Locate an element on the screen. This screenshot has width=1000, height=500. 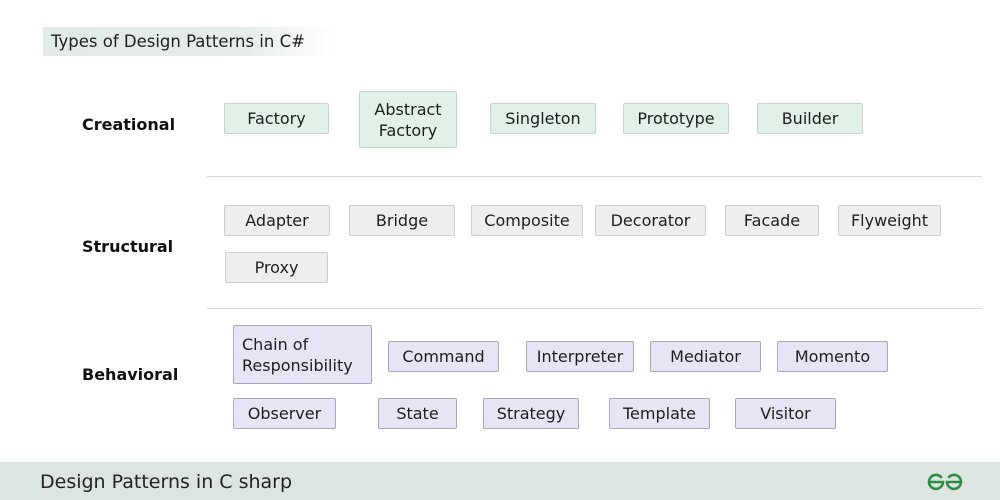
pattern-proxy: Proxy is located at coordinates (276, 267).